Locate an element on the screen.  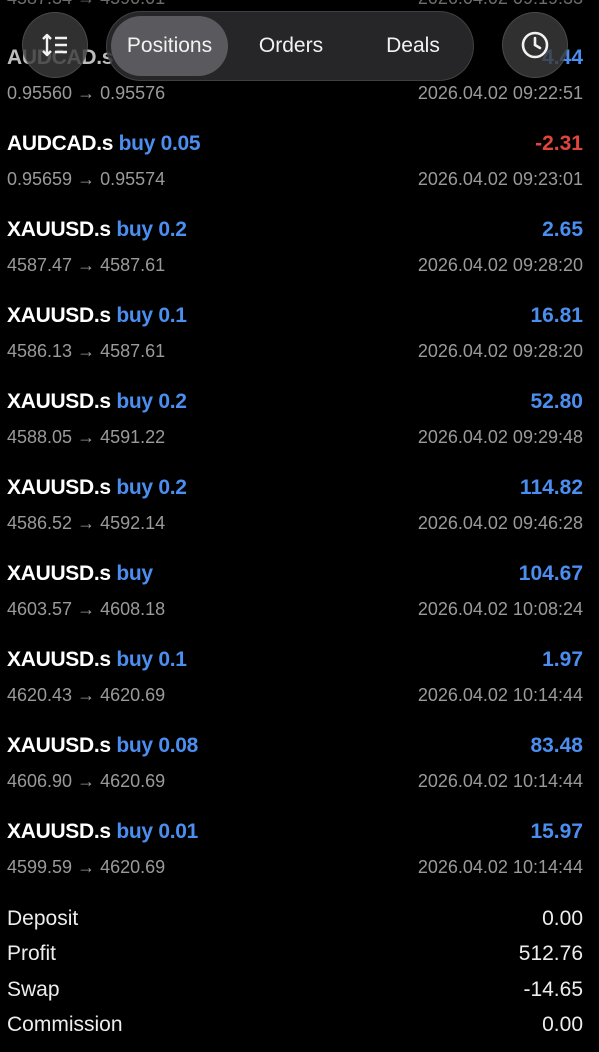
trade-profit: 15.97 is located at coordinates (556, 831).